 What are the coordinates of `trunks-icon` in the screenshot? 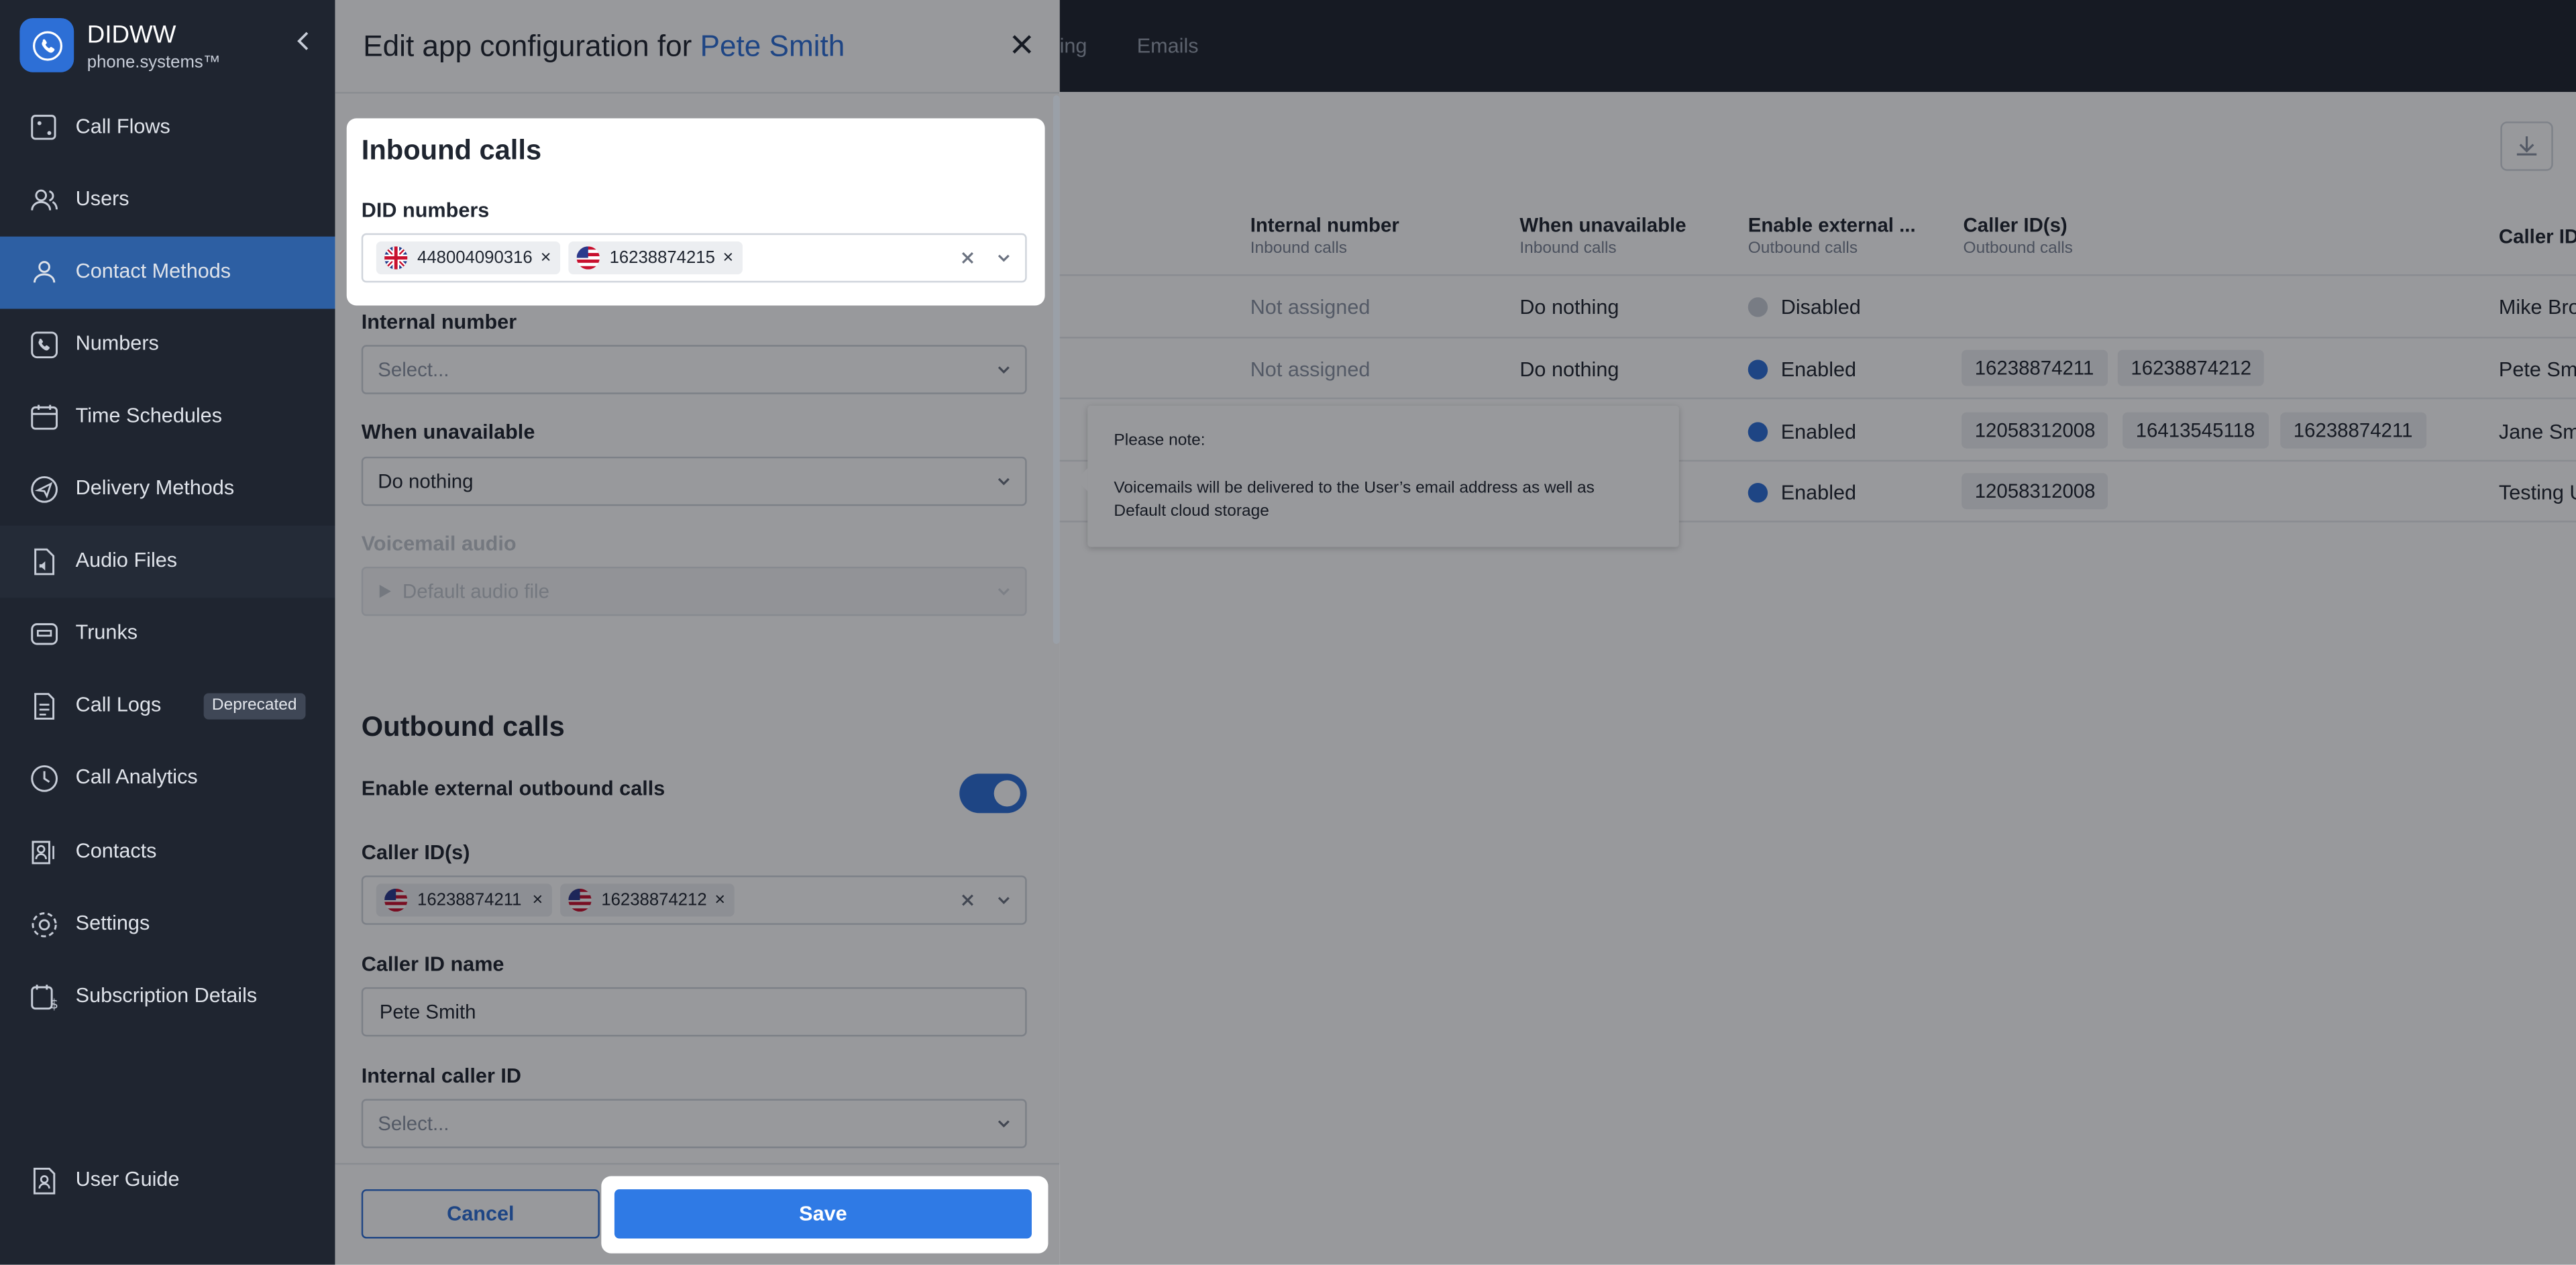 It's located at (44, 634).